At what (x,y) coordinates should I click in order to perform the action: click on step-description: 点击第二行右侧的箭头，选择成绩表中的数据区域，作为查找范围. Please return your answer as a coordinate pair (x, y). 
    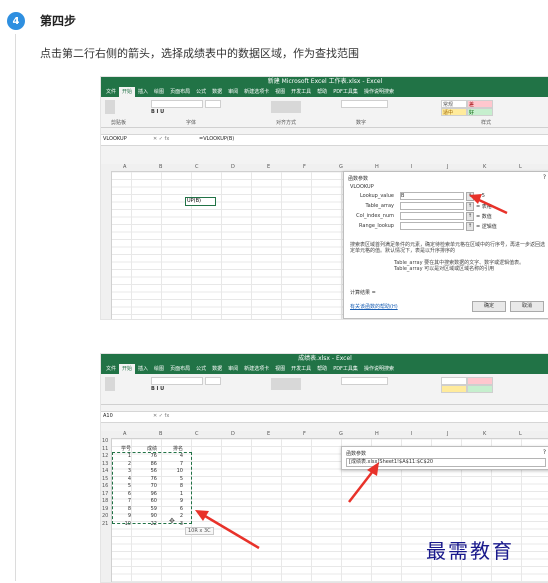
    Looking at the image, I should click on (199, 53).